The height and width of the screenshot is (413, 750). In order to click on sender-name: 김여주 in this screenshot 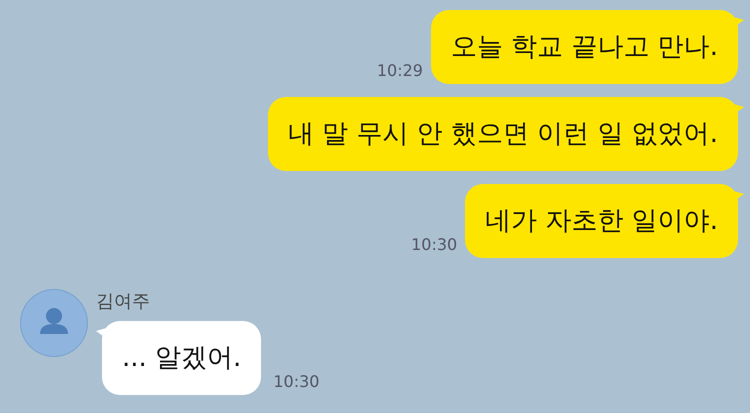, I will do `click(123, 301)`.